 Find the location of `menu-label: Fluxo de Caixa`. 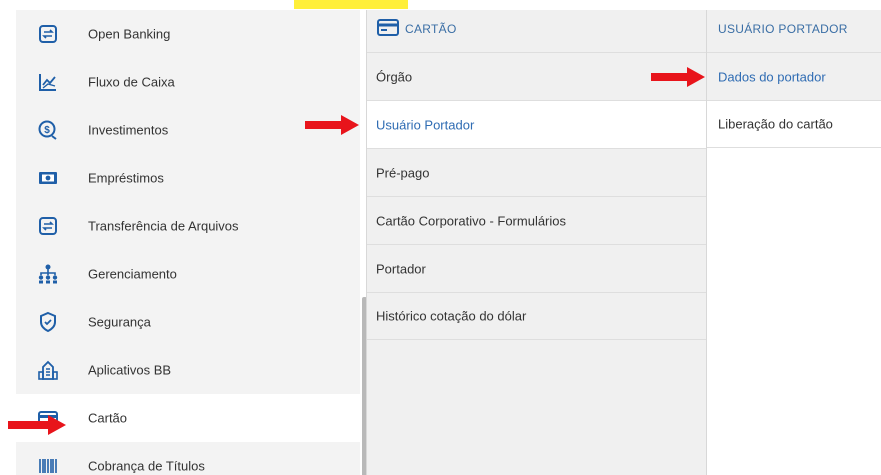

menu-label: Fluxo de Caixa is located at coordinates (131, 82).